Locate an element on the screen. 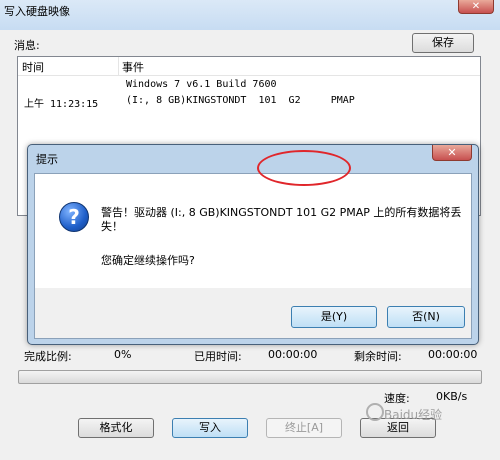 The height and width of the screenshot is (460, 500). no-button: 否(N) is located at coordinates (426, 317).